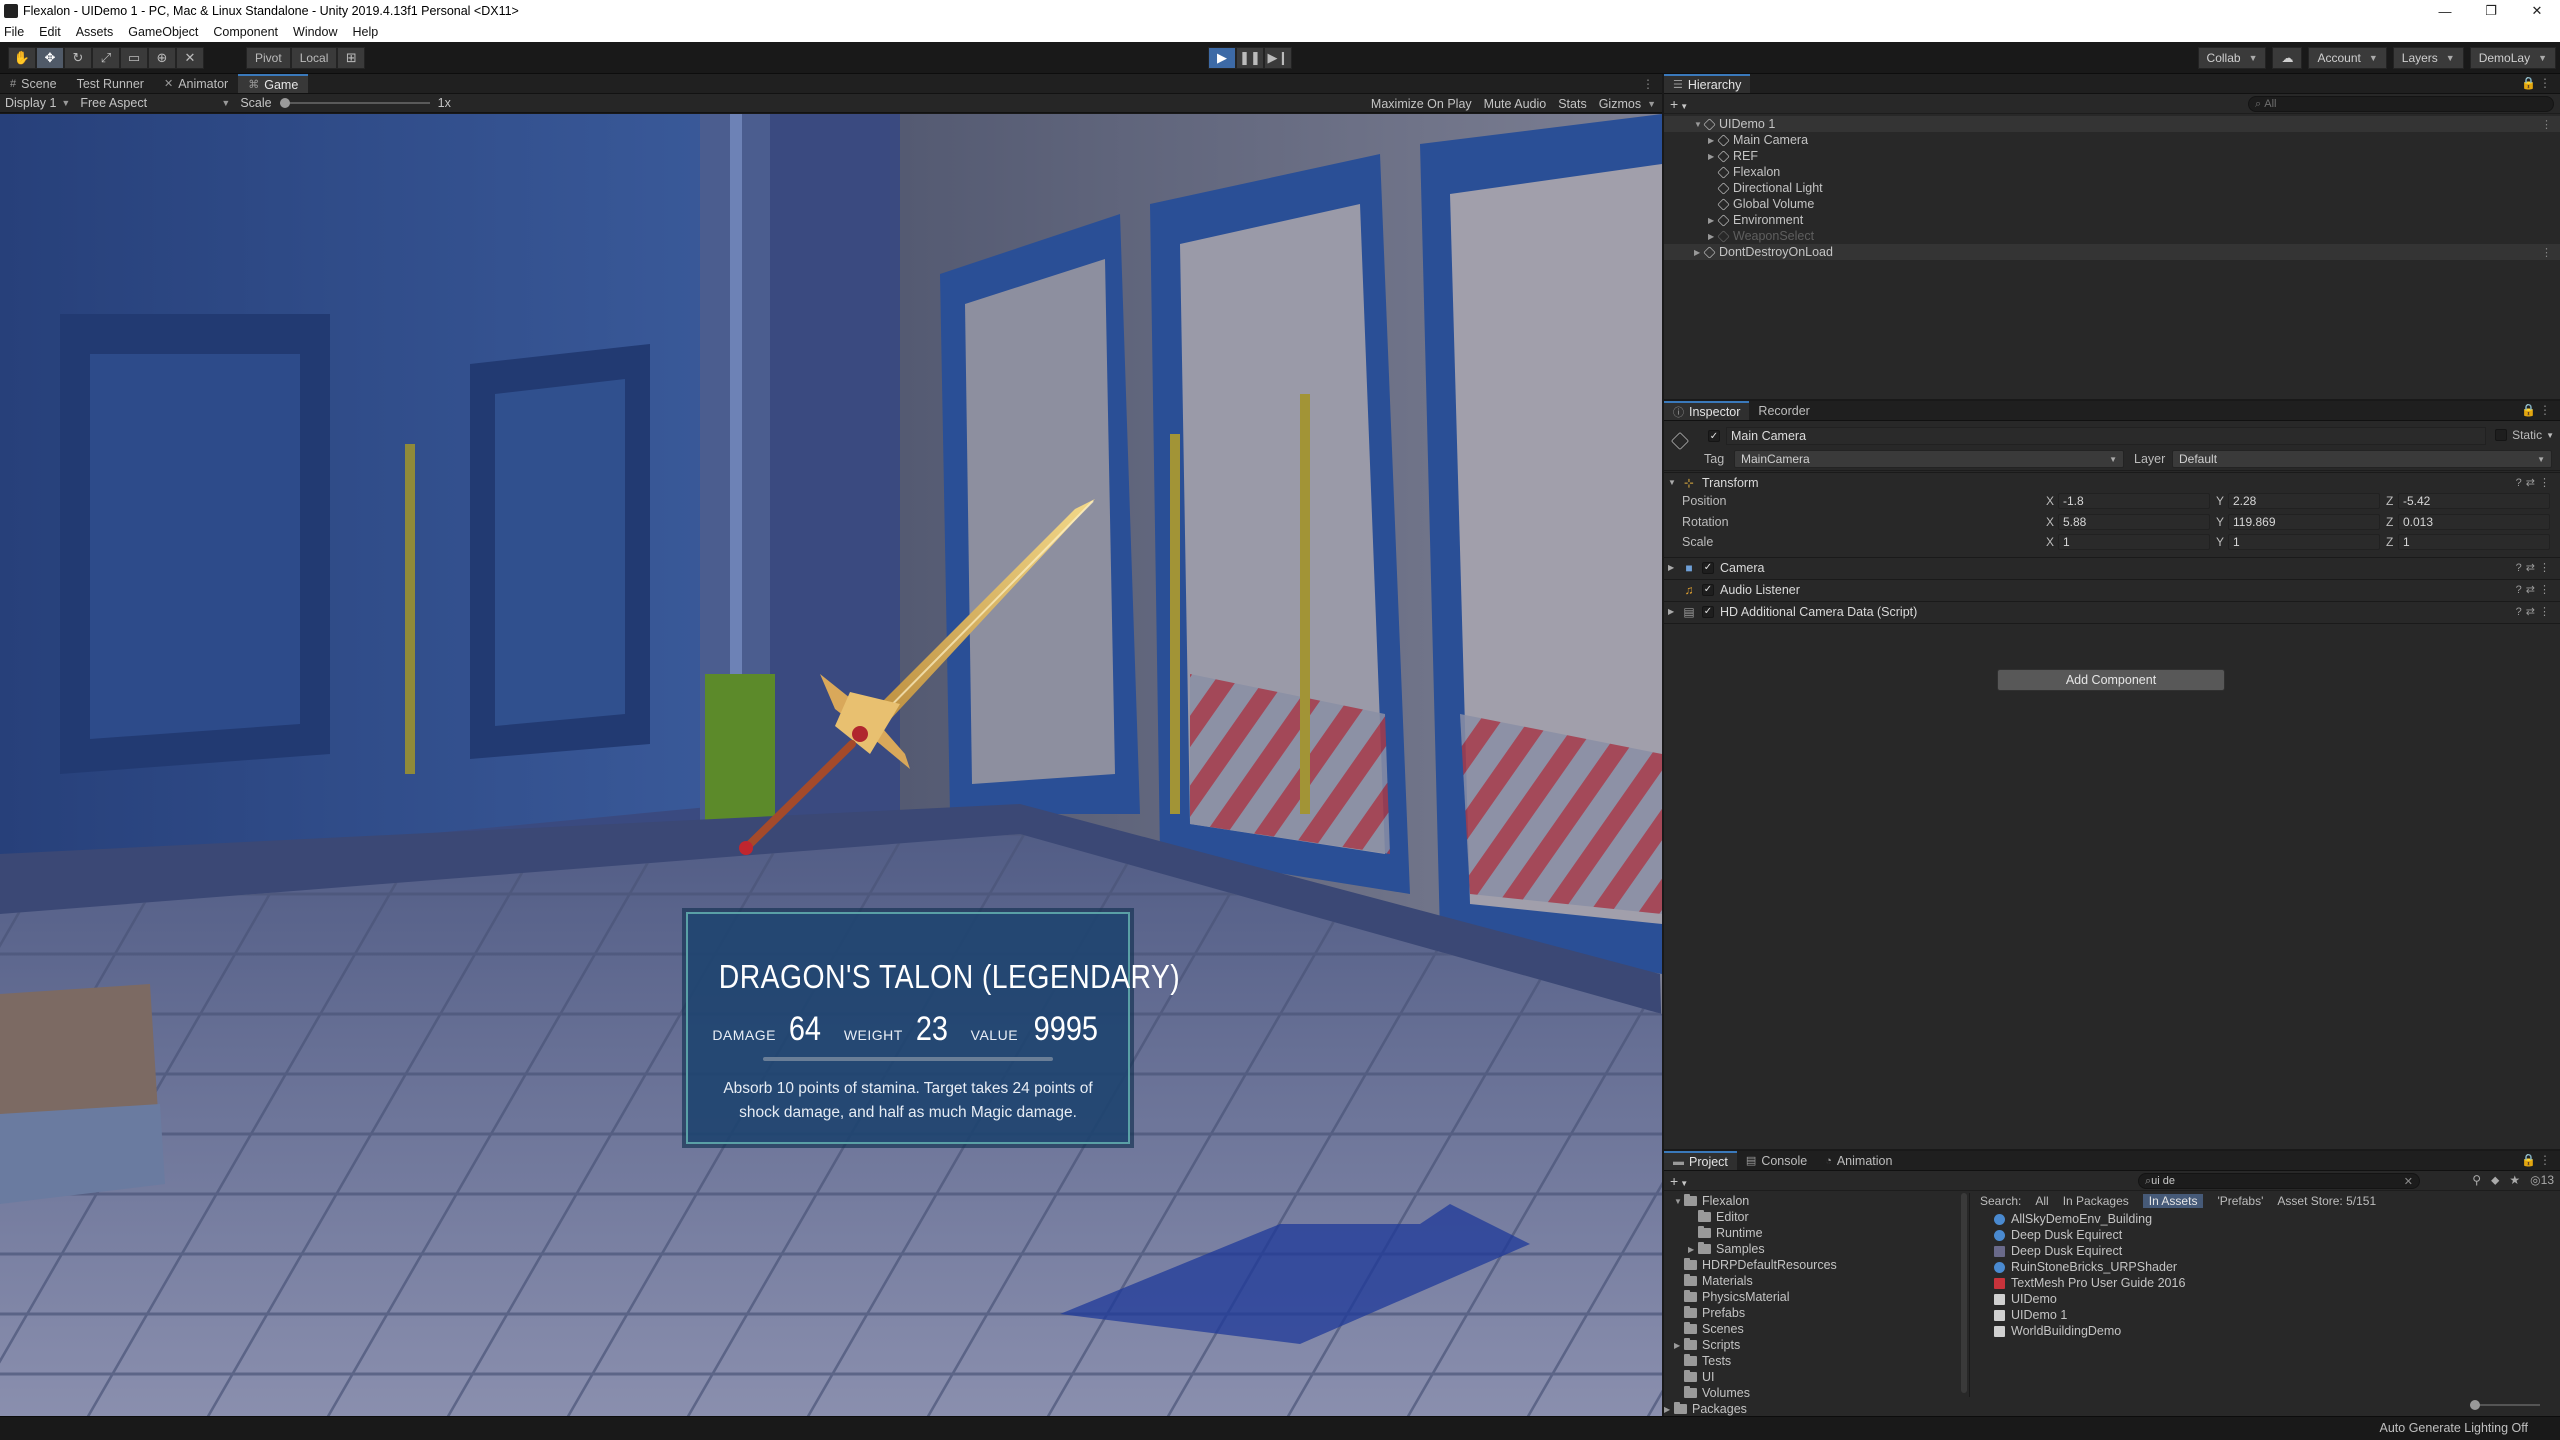  I want to click on rotation-x: X 5.88, so click(2128, 522).